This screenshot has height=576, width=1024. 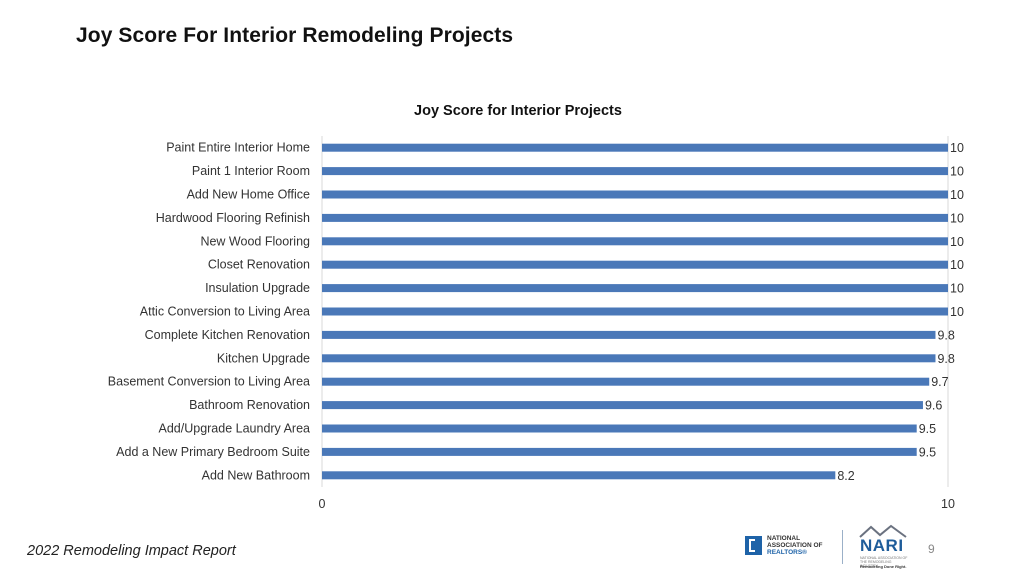 I want to click on logo-divider, so click(x=842, y=547).